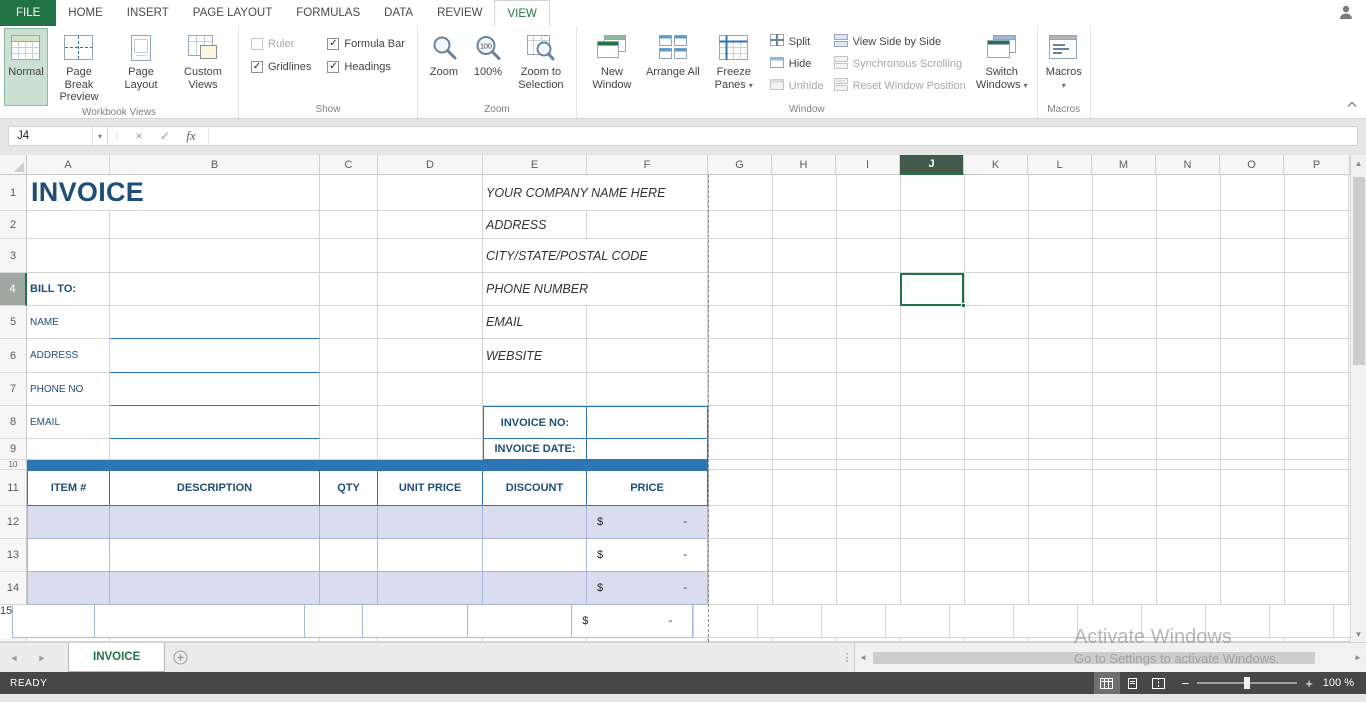 The height and width of the screenshot is (702, 1366). I want to click on tab-page-layout: PAGE LAYOUT, so click(232, 13).